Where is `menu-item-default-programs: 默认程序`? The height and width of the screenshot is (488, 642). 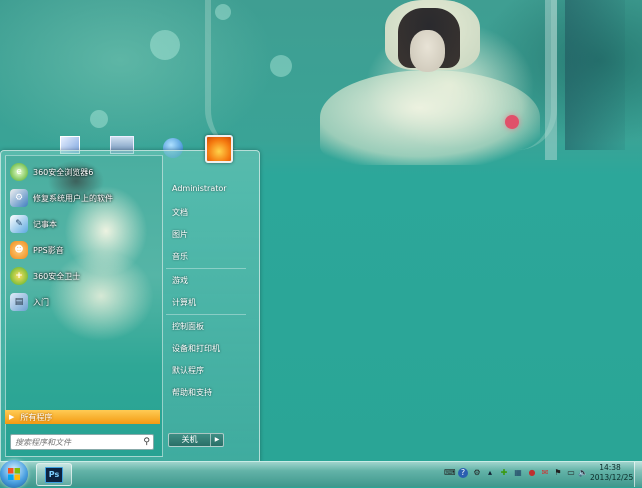
menu-item-default-programs: 默认程序 is located at coordinates (188, 370).